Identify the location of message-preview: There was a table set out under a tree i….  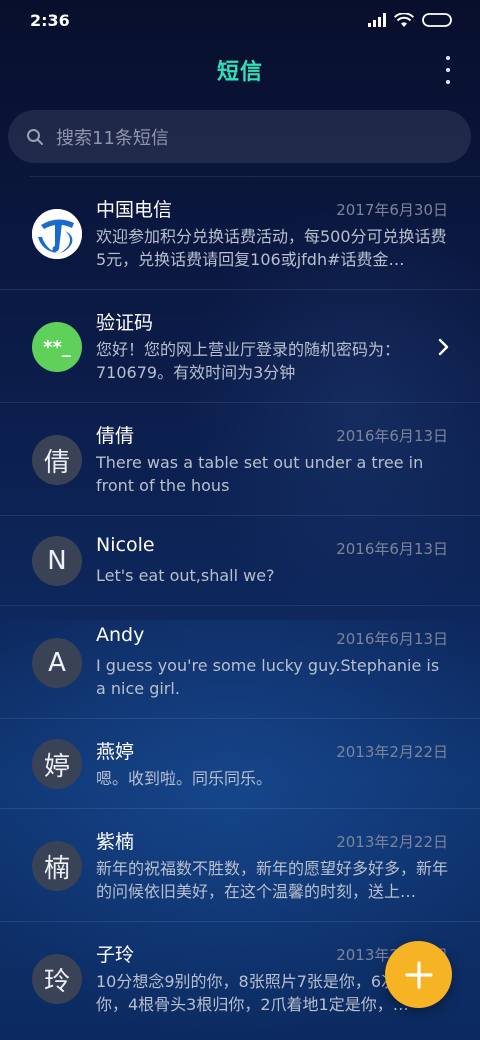
(260, 474).